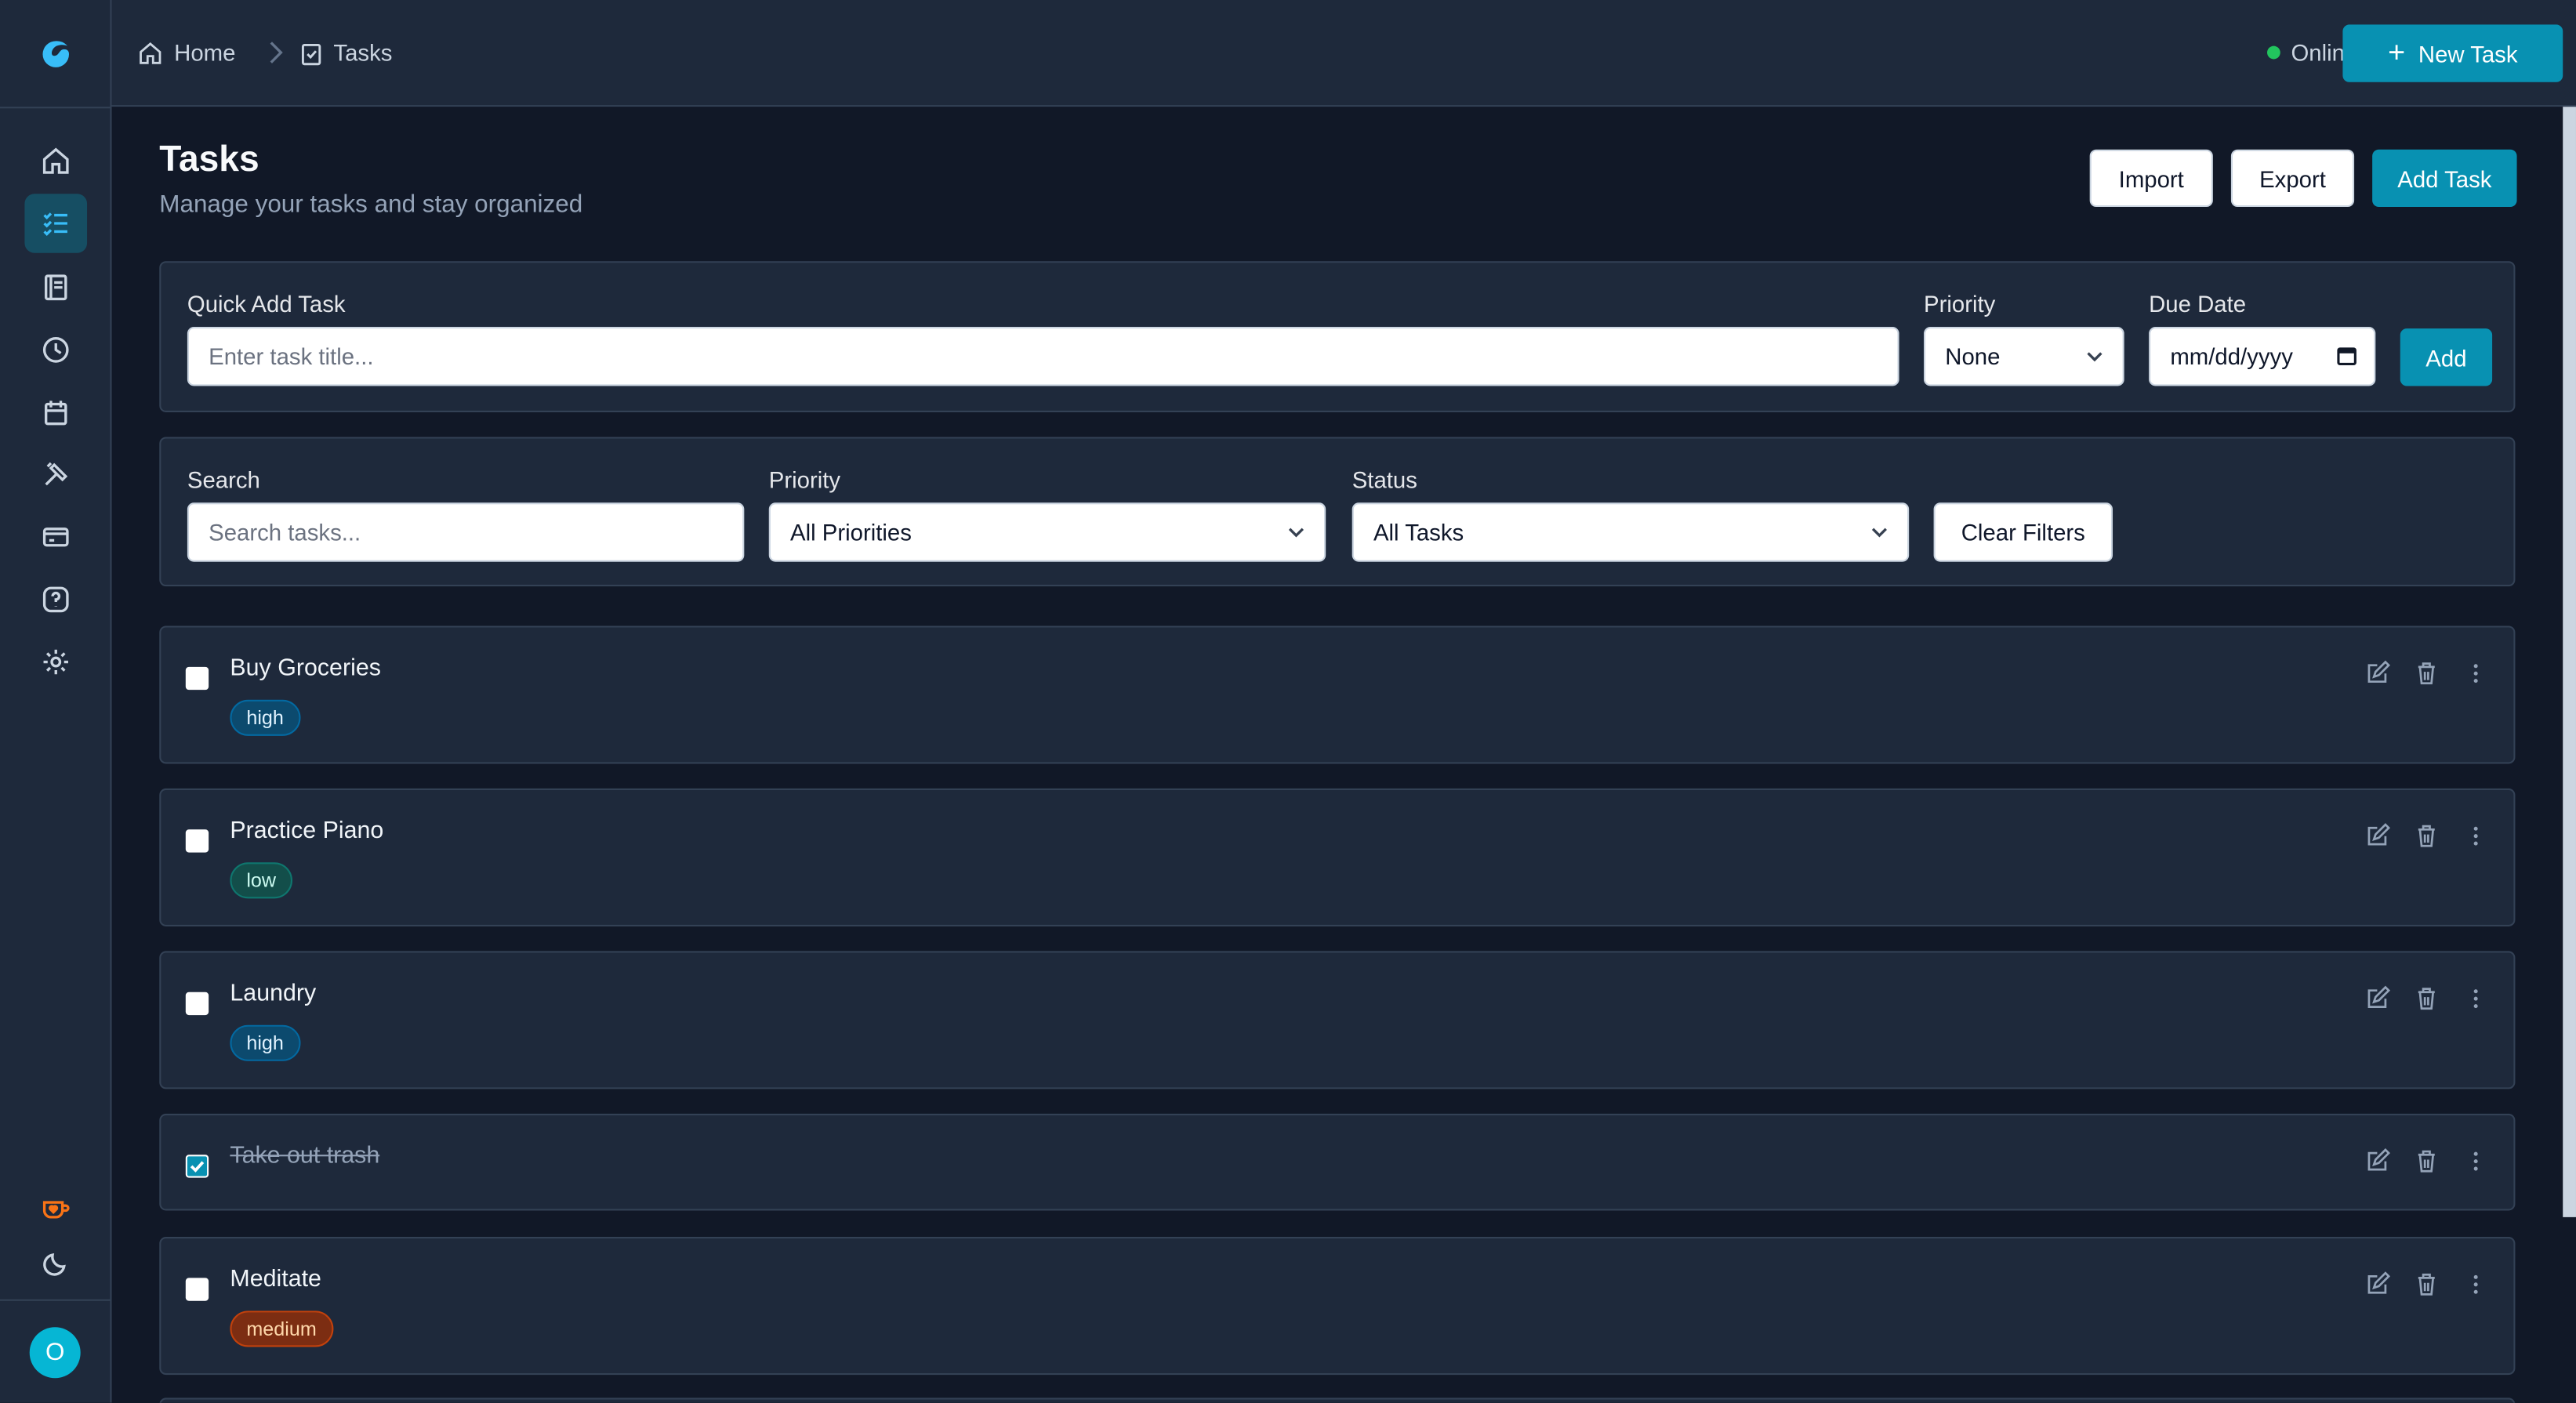 The width and height of the screenshot is (2576, 1403). I want to click on add-task-button: Add Task, so click(2445, 179).